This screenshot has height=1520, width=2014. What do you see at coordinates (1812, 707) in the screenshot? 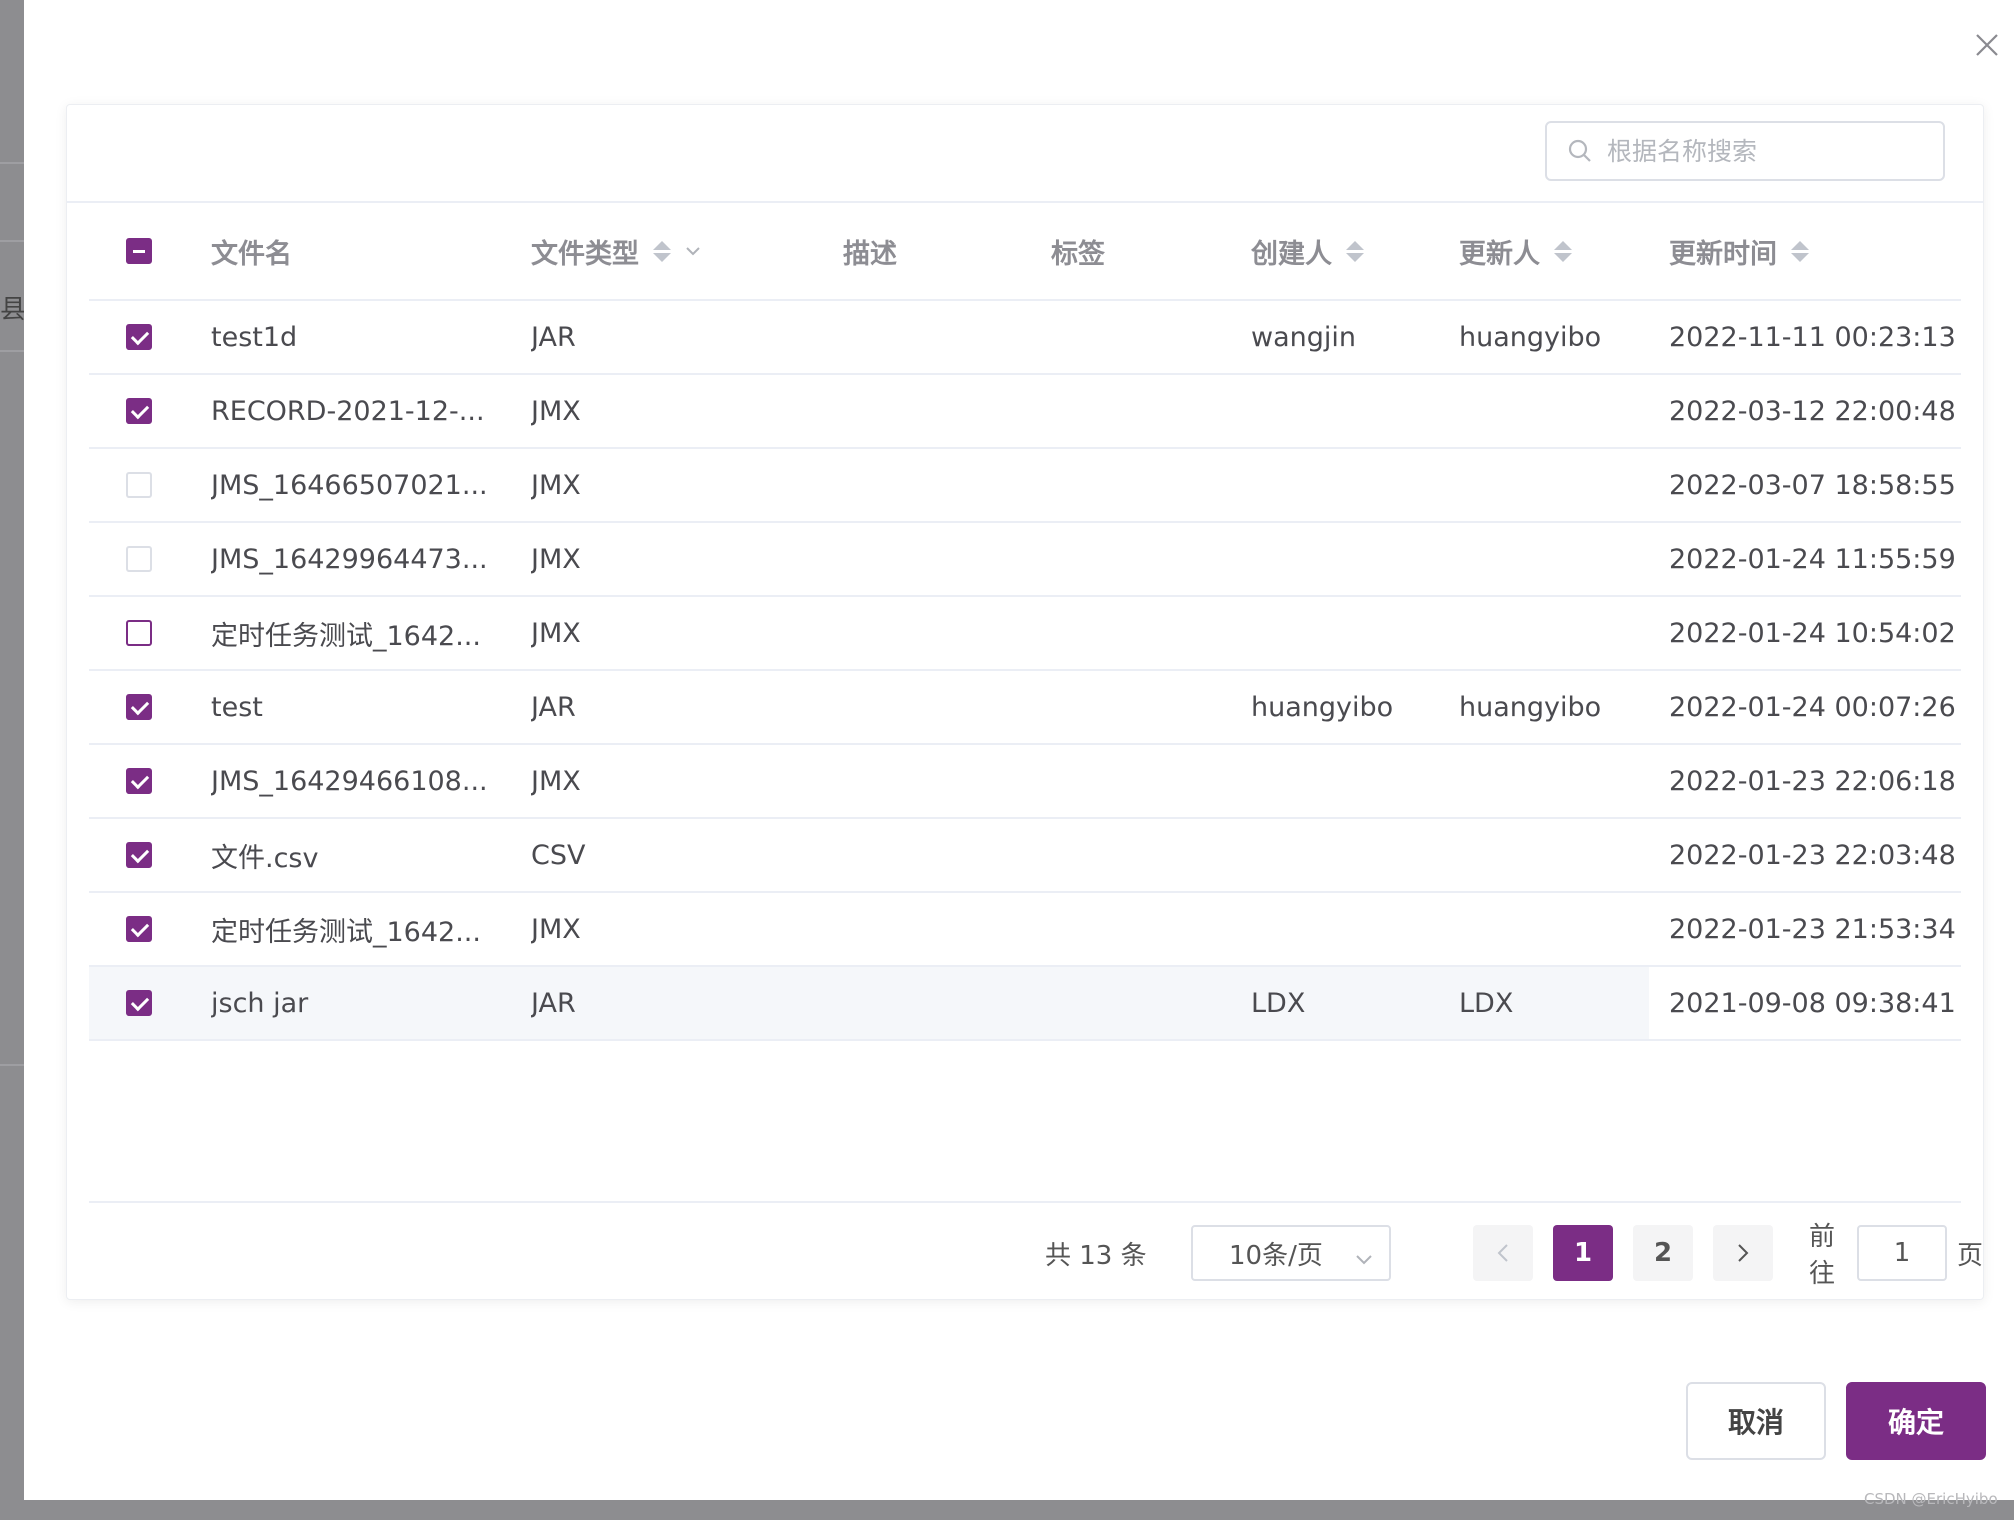
I see `cell-time: 2022-01-24 00:07:26` at bounding box center [1812, 707].